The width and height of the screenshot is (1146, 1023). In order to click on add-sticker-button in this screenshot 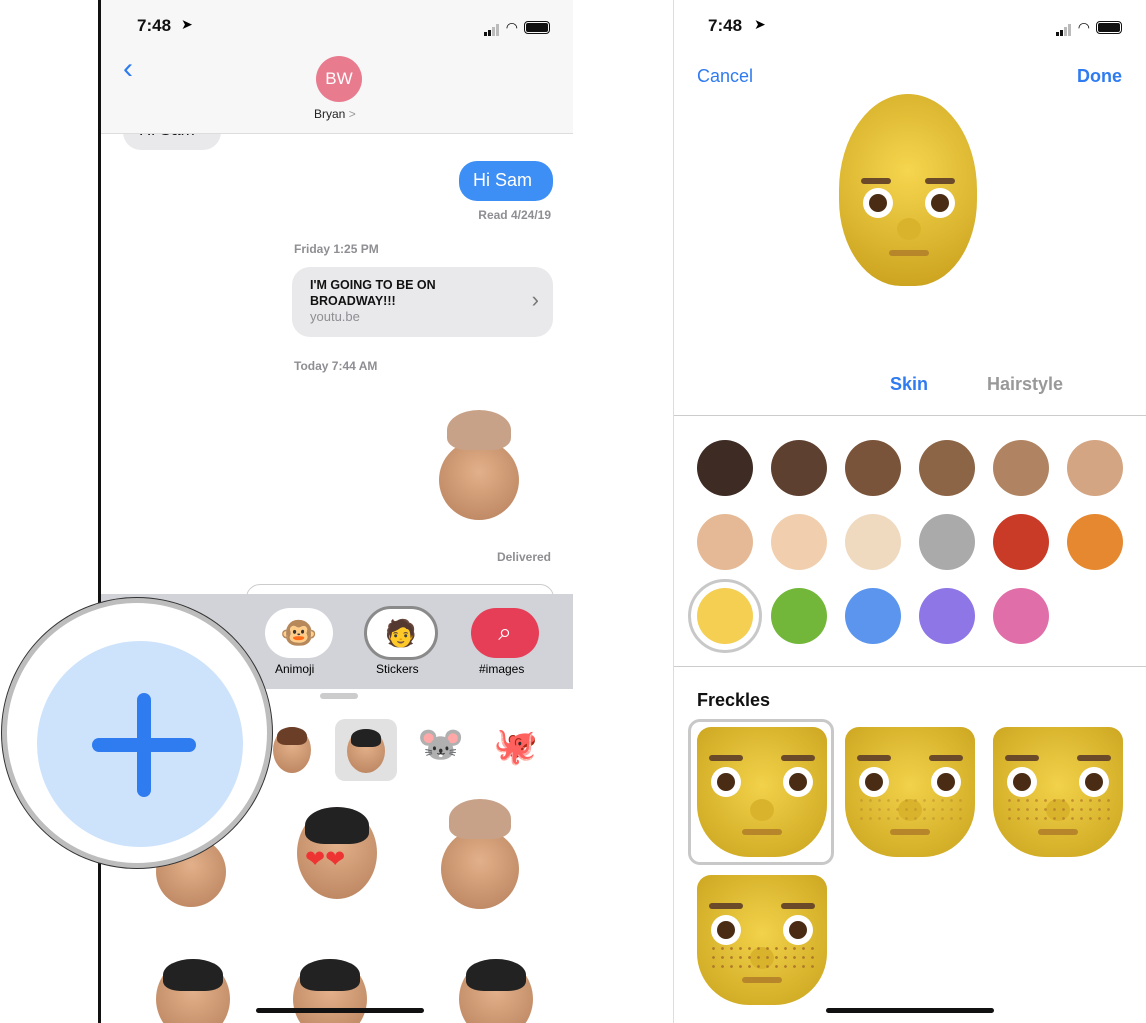, I will do `click(140, 744)`.